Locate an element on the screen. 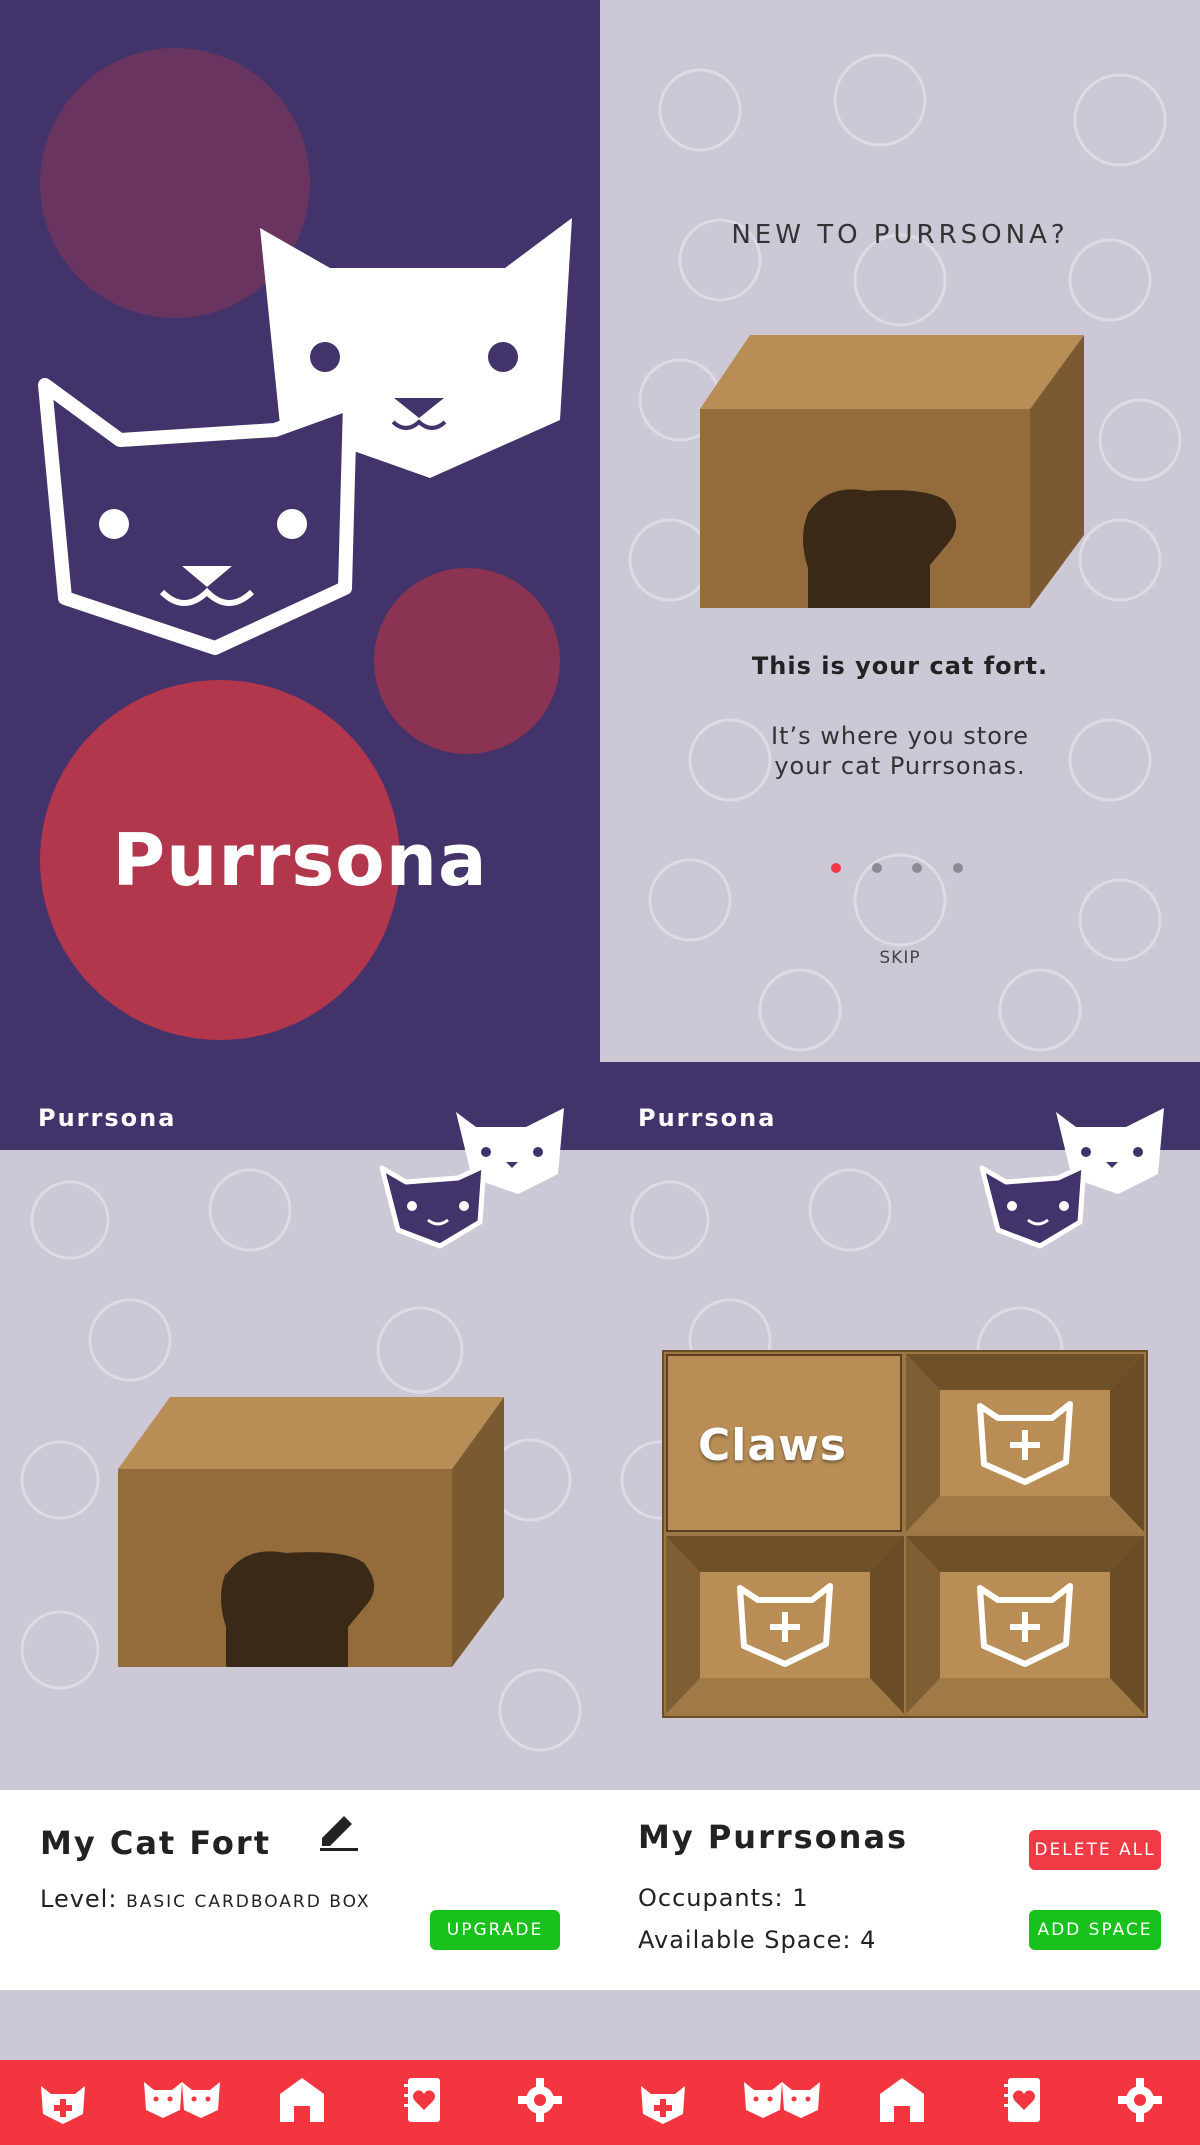  upgrade-button: UPGRADE is located at coordinates (495, 1930).